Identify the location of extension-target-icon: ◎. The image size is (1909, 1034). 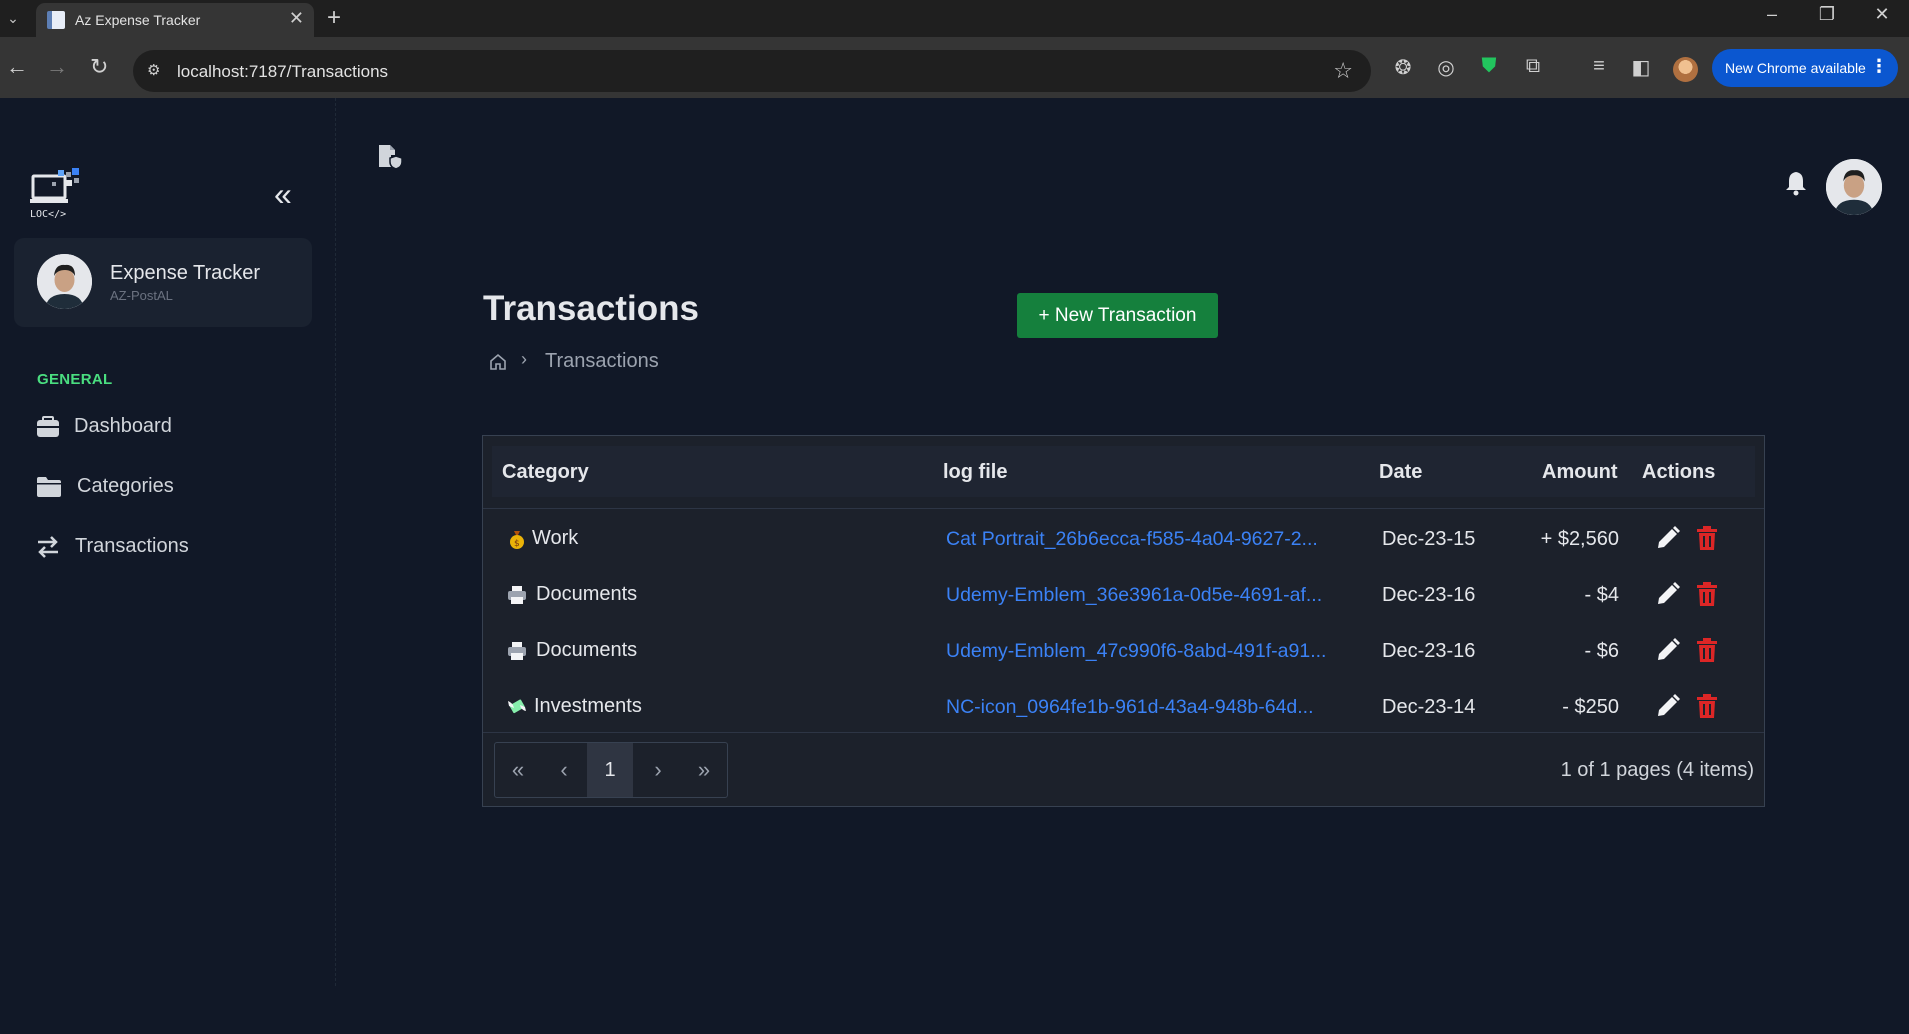
(1446, 67).